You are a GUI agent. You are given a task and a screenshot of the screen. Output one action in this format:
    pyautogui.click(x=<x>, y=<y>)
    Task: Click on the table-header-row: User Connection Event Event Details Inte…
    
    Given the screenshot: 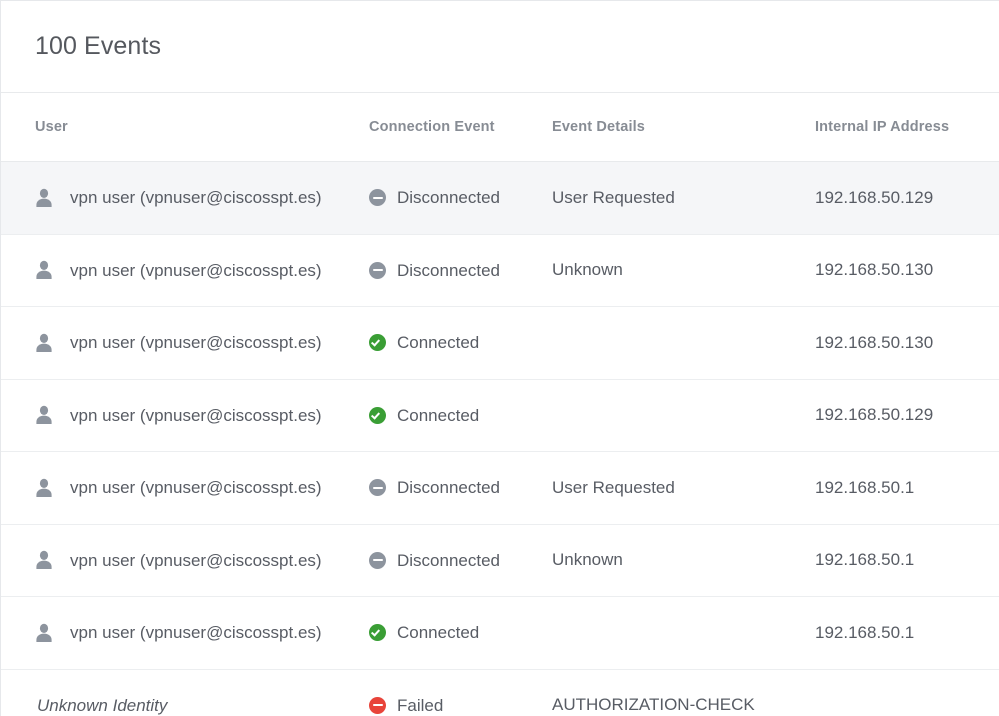 What is the action you would take?
    pyautogui.click(x=500, y=127)
    